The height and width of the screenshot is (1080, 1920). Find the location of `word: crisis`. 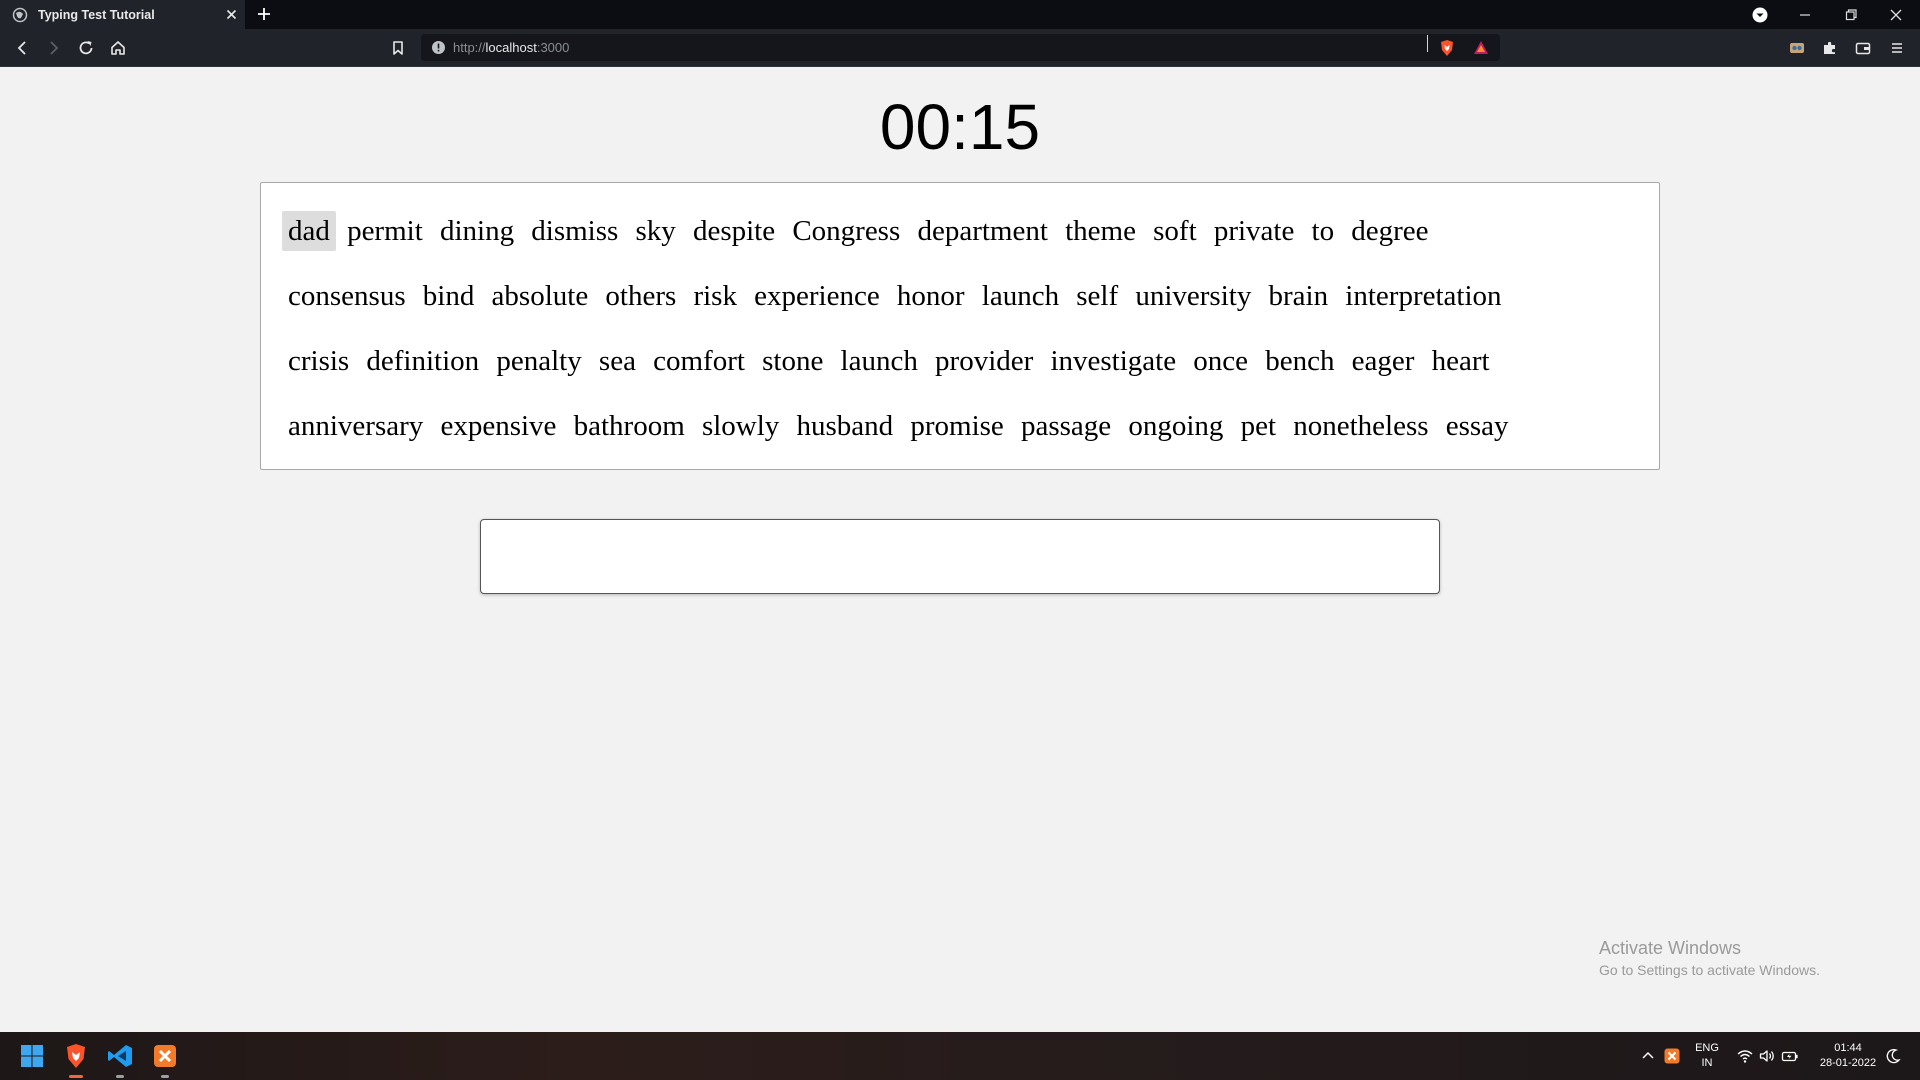

word: crisis is located at coordinates (319, 361).